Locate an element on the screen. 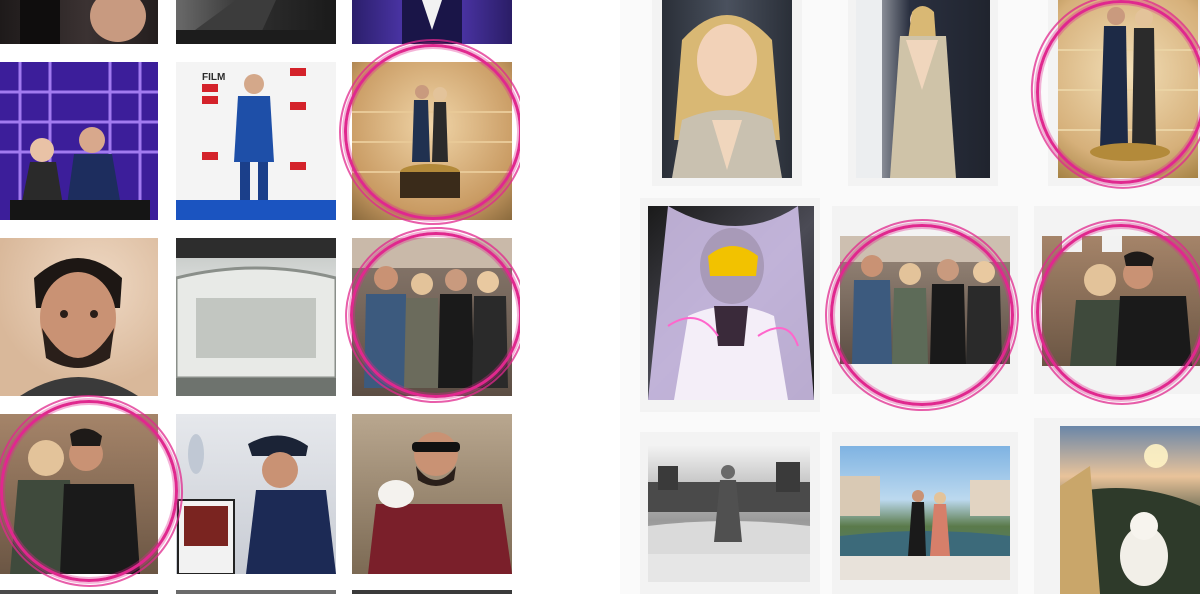  divider-space is located at coordinates (570, 297).